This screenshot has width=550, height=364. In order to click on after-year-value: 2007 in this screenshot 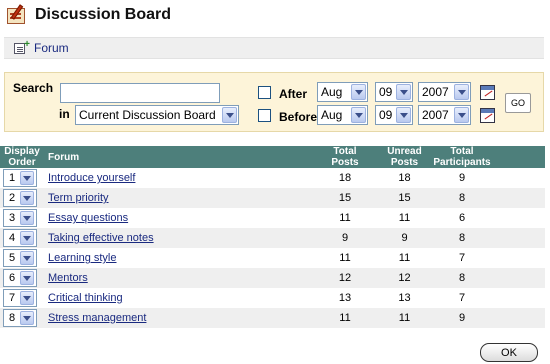, I will do `click(435, 92)`.